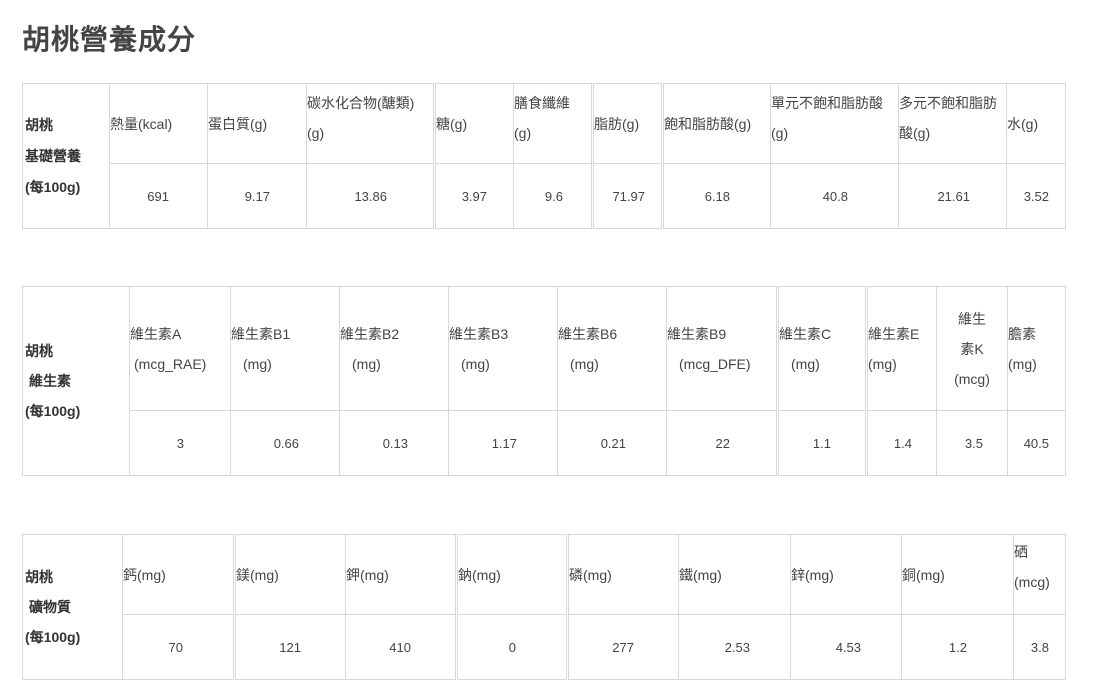 The height and width of the screenshot is (695, 1118). What do you see at coordinates (50, 381) in the screenshot?
I see `row-header-category: 維生素` at bounding box center [50, 381].